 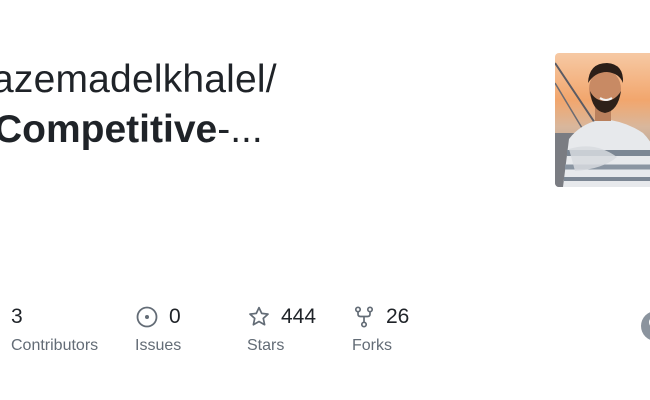 What do you see at coordinates (364, 317) in the screenshot?
I see `fork-icon` at bounding box center [364, 317].